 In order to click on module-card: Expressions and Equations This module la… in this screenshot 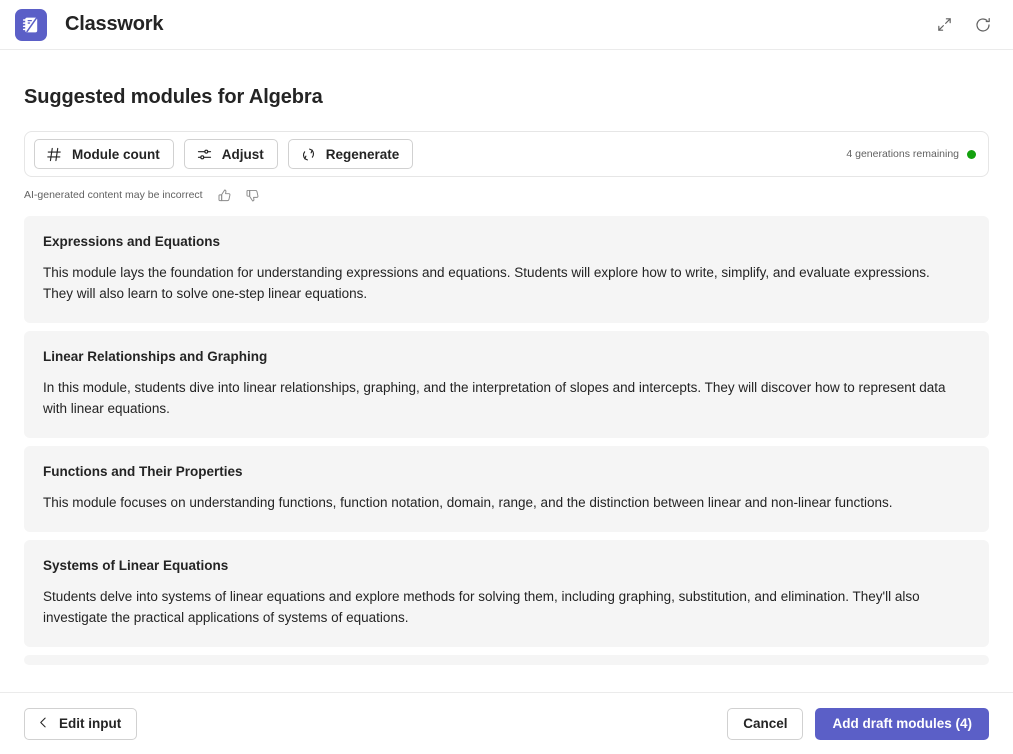, I will do `click(506, 269)`.